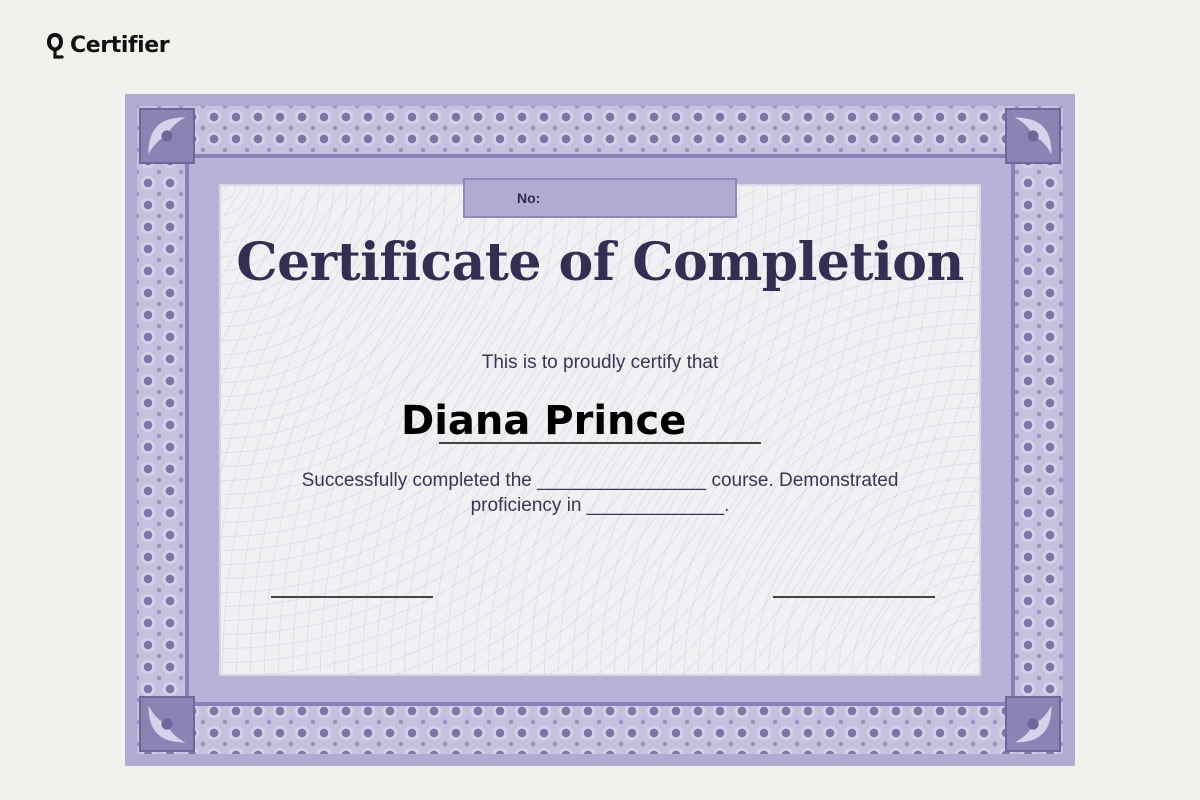  Describe the element at coordinates (529, 198) in the screenshot. I see `certificate-number-label: No:` at that location.